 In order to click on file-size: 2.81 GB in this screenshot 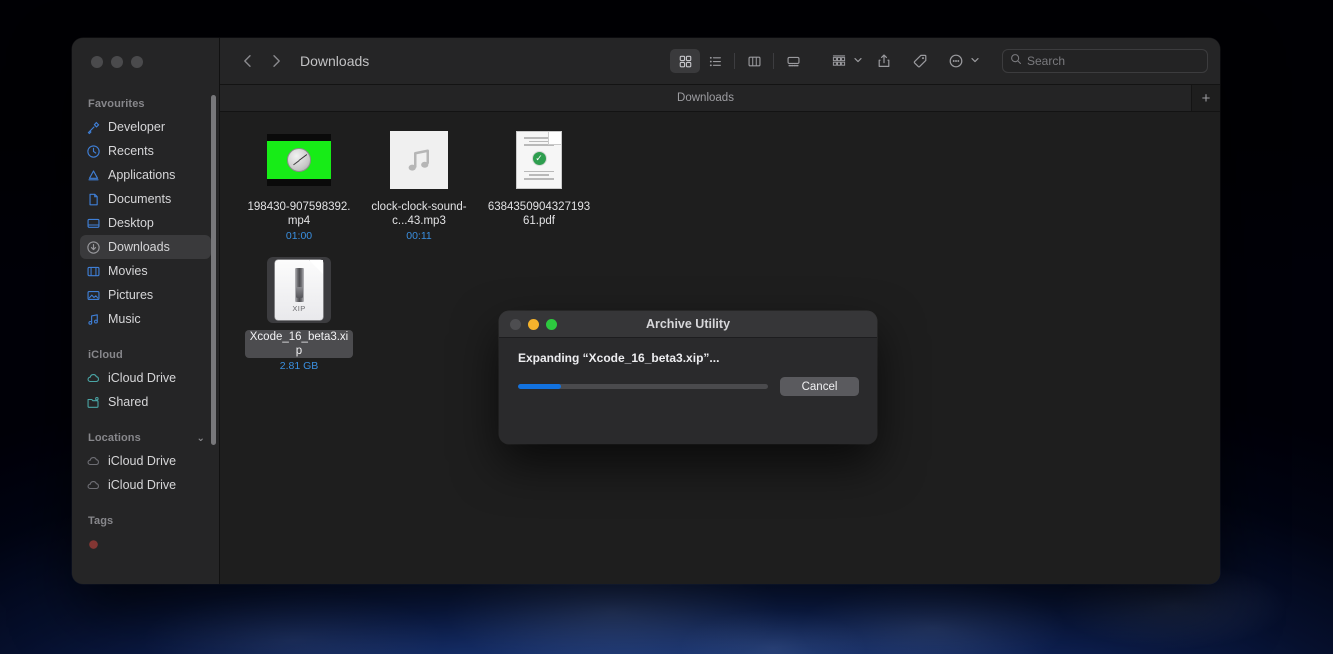, I will do `click(299, 366)`.